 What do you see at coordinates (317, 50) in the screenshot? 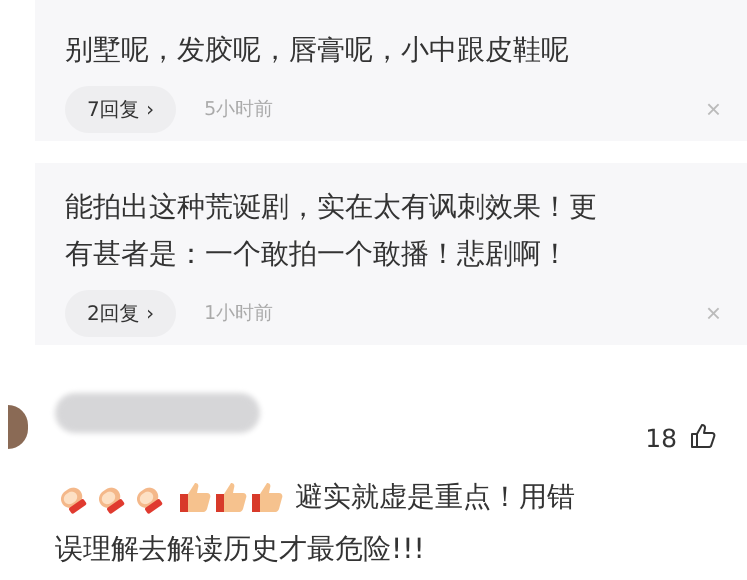
I see `comment-line: 别墅呢，发胶呢，唇膏呢，小中跟皮鞋呢` at bounding box center [317, 50].